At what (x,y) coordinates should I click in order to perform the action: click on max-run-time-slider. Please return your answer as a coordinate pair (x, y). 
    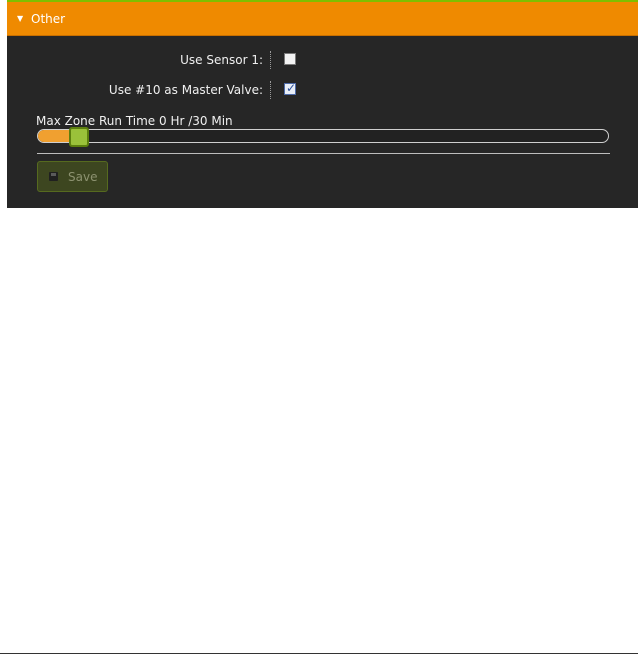
    Looking at the image, I should click on (323, 137).